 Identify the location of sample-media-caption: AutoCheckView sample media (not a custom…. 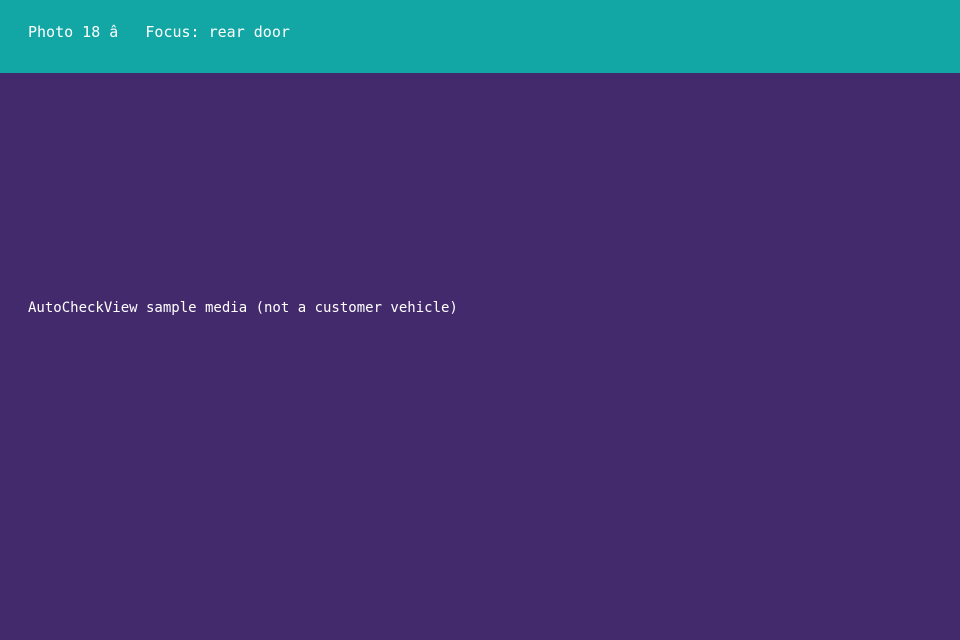
(243, 308).